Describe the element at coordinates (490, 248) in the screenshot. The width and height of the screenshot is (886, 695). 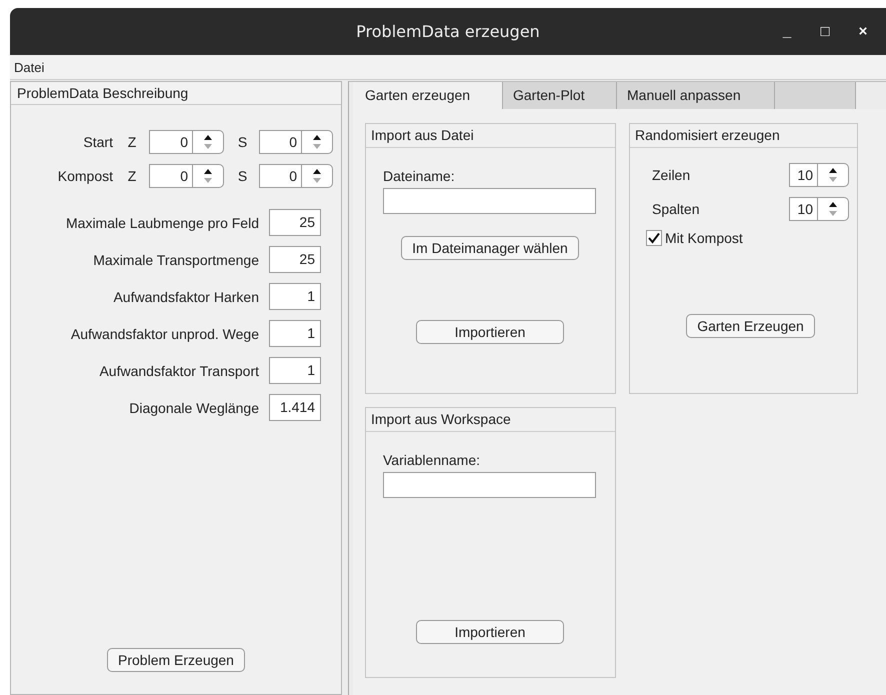
I see `browse-button: Im Dateimanager wählen` at that location.